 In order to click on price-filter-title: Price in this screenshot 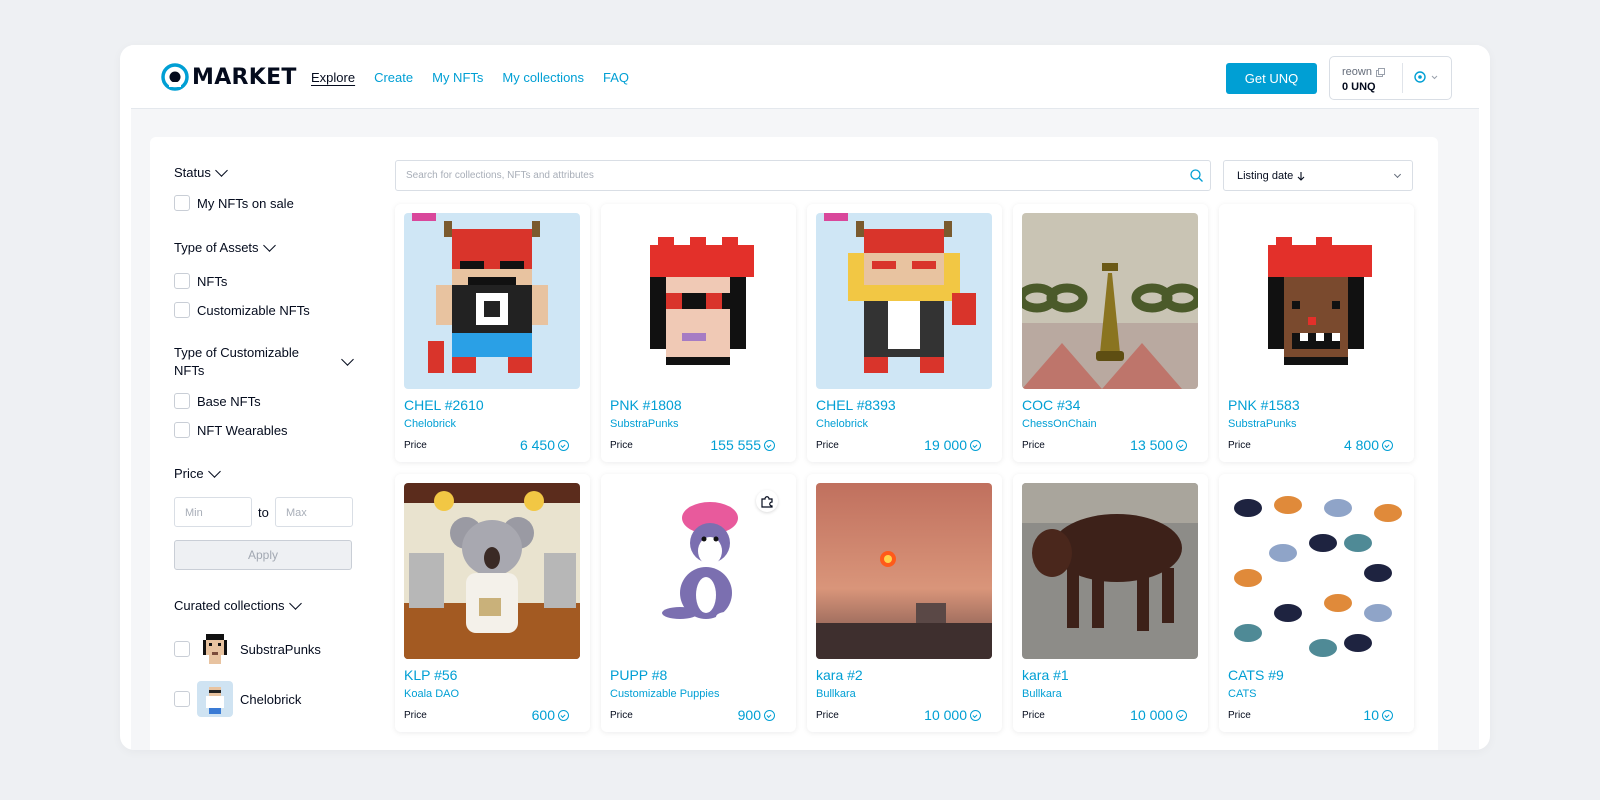, I will do `click(189, 473)`.